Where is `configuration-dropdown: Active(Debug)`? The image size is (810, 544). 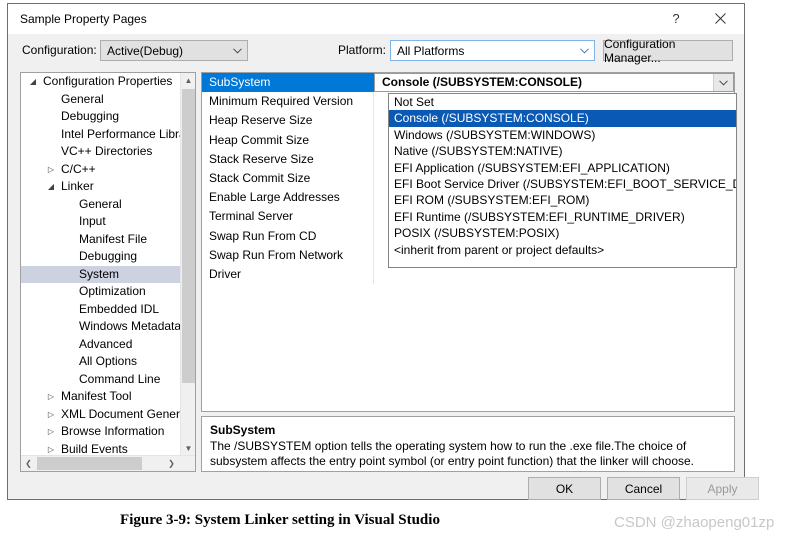 configuration-dropdown: Active(Debug) is located at coordinates (174, 50).